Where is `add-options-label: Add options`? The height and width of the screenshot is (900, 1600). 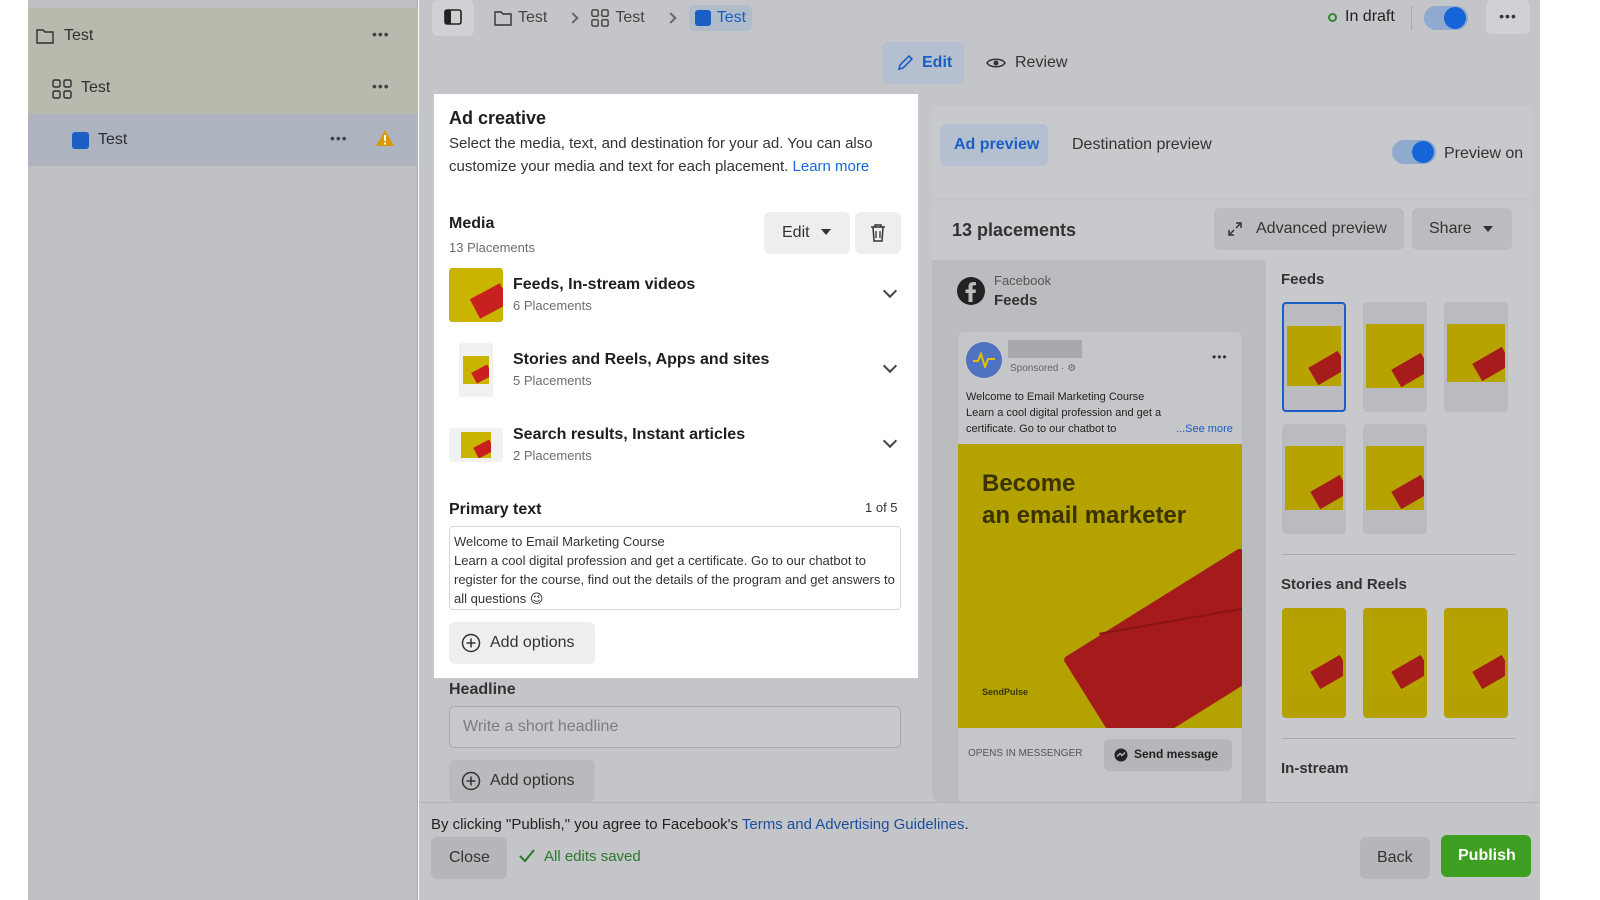
add-options-label: Add options is located at coordinates (532, 780).